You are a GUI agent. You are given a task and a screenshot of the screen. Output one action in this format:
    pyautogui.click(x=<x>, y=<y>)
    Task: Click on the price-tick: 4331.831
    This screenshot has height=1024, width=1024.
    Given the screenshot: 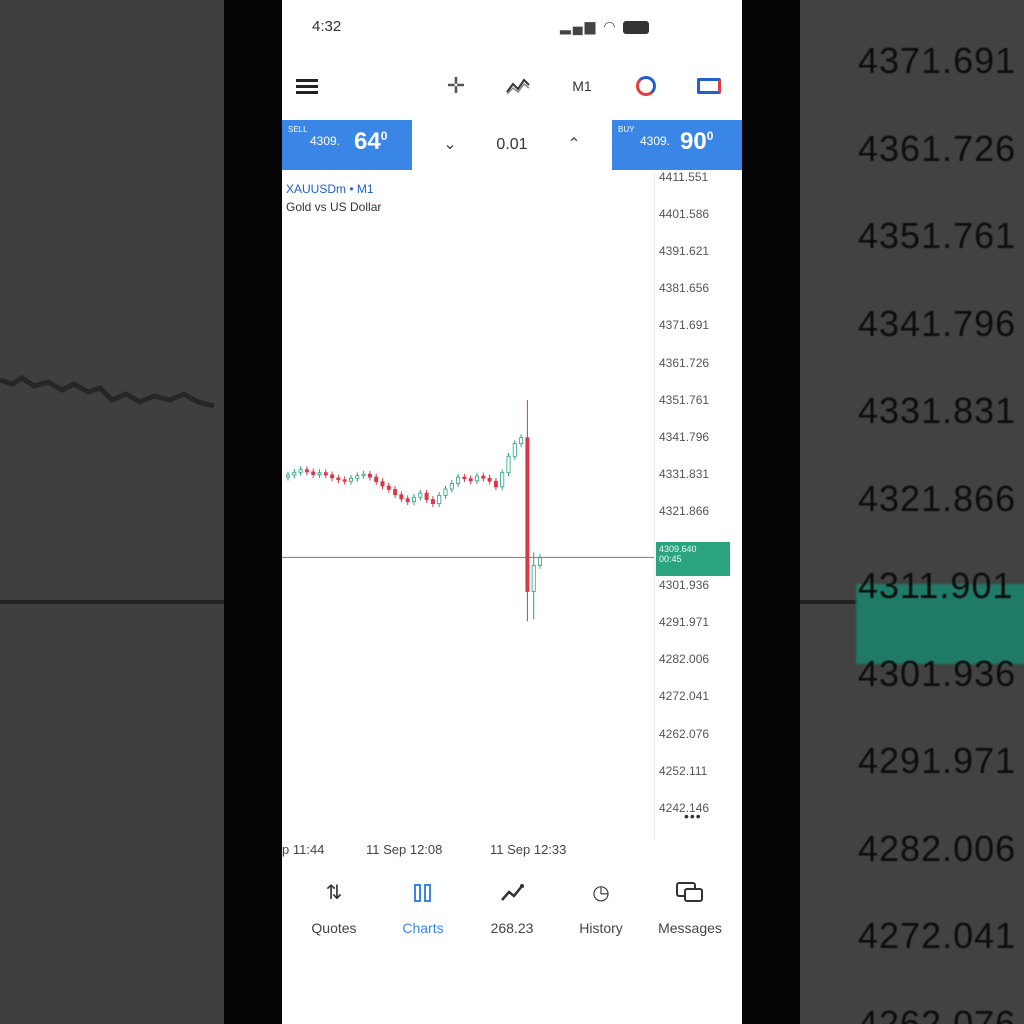 What is the action you would take?
    pyautogui.click(x=684, y=473)
    